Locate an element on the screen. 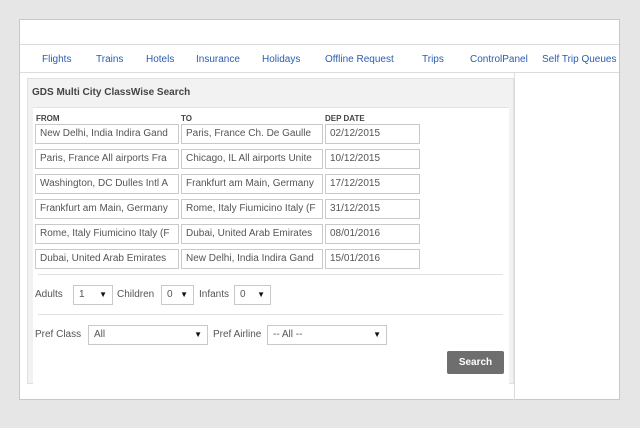  leg-6-from-input: Dubai, United Arab Emirates is located at coordinates (107, 259).